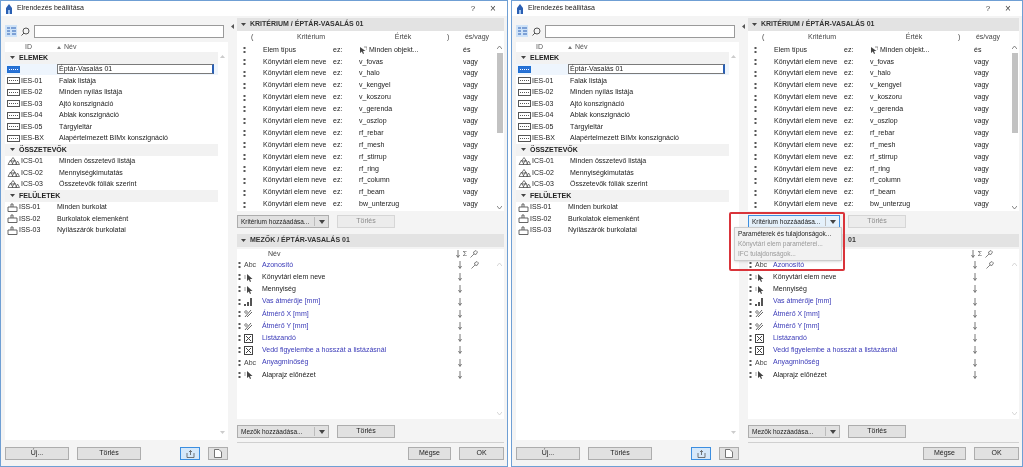 The width and height of the screenshot is (1023, 467). Describe the element at coordinates (248, 326) in the screenshot. I see `diameter-icon` at that location.